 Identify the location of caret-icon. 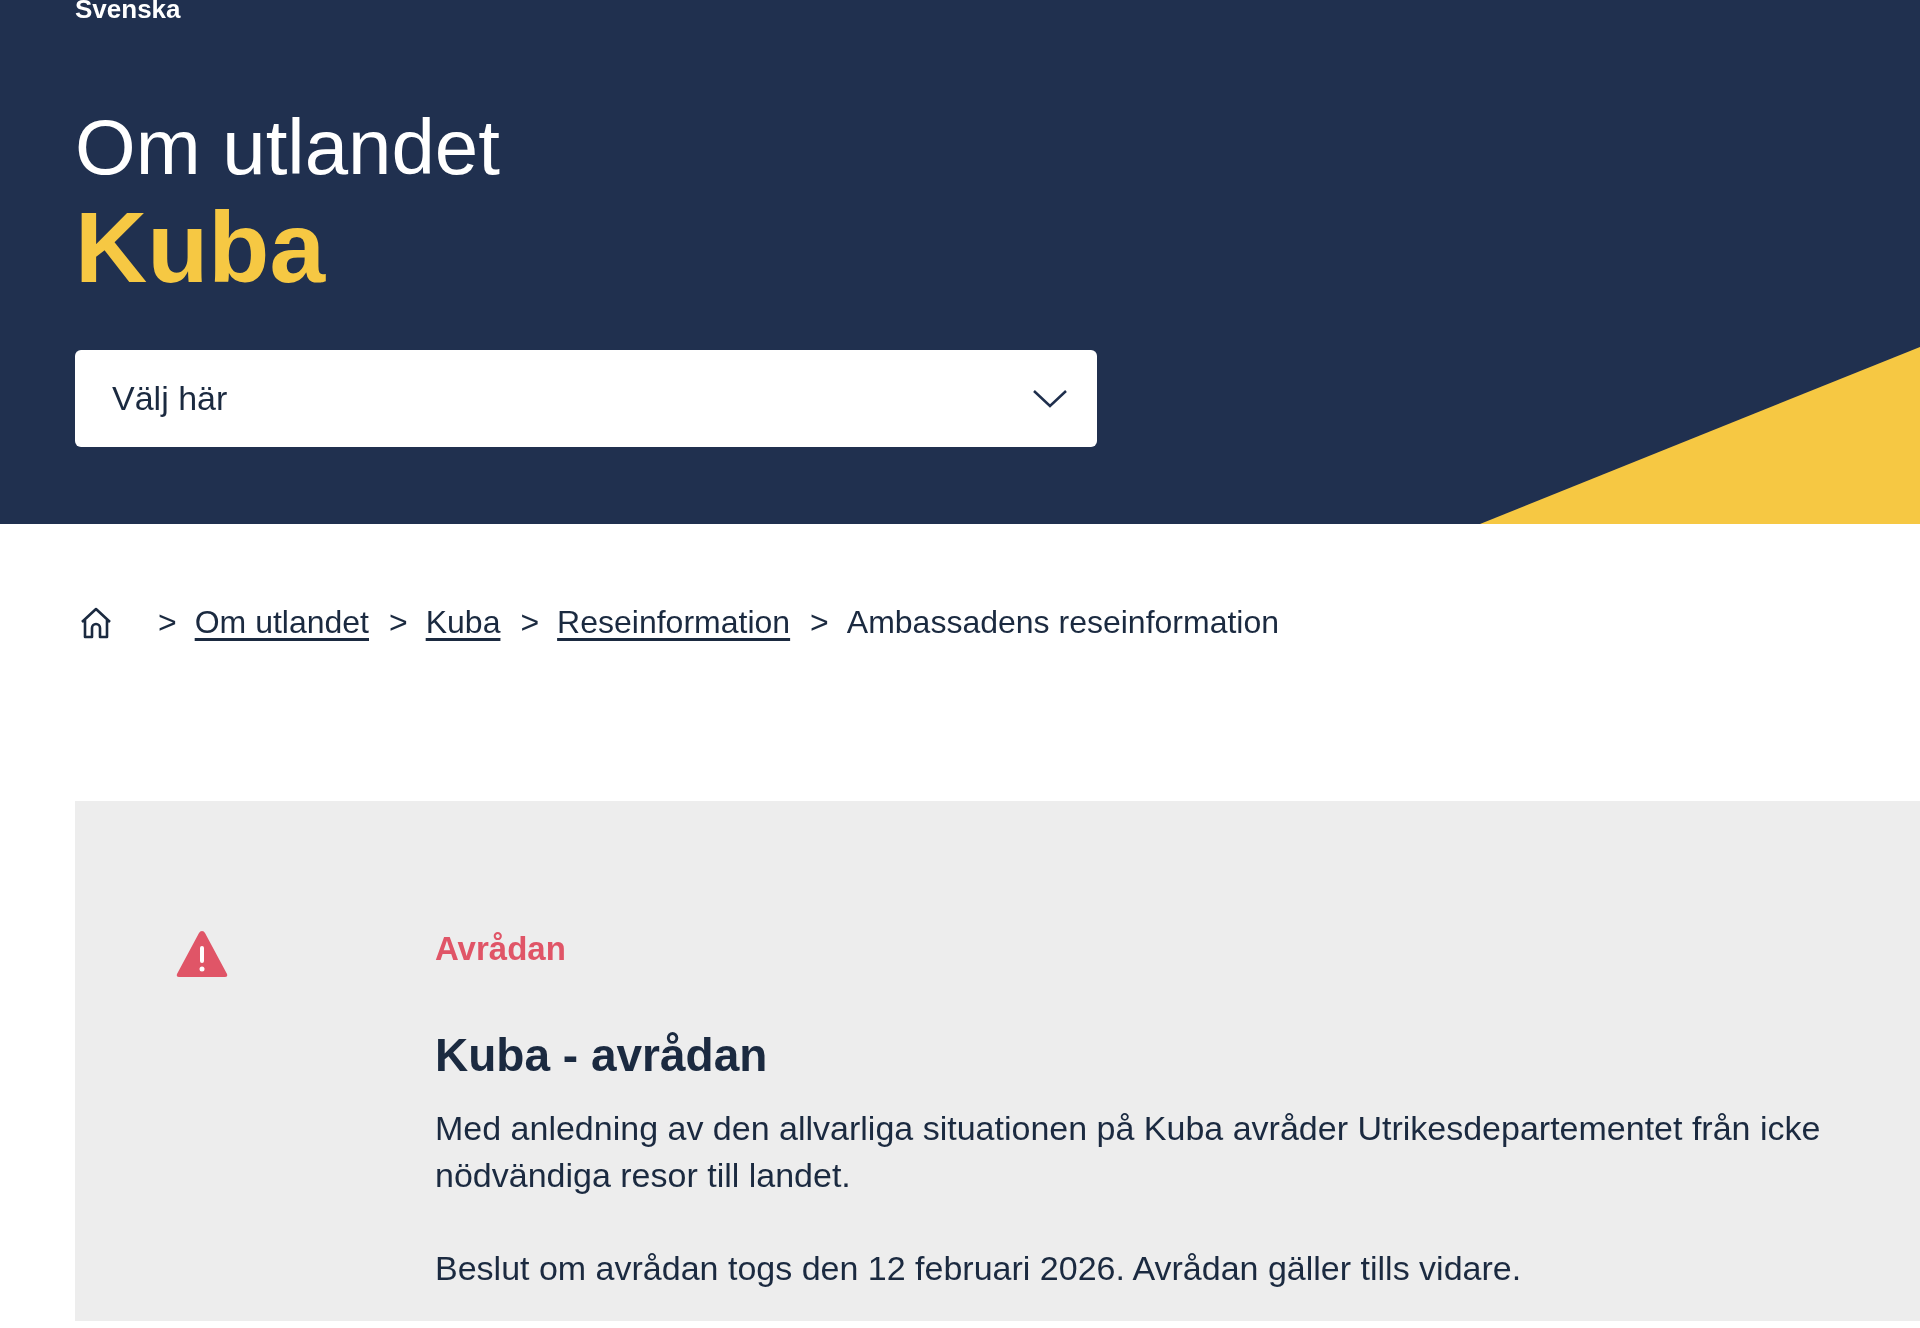
(1050, 398).